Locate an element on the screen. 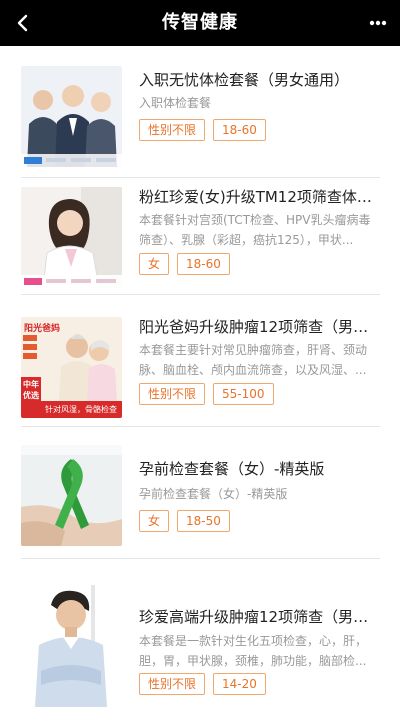  man-portrait-photo is located at coordinates (71, 646).